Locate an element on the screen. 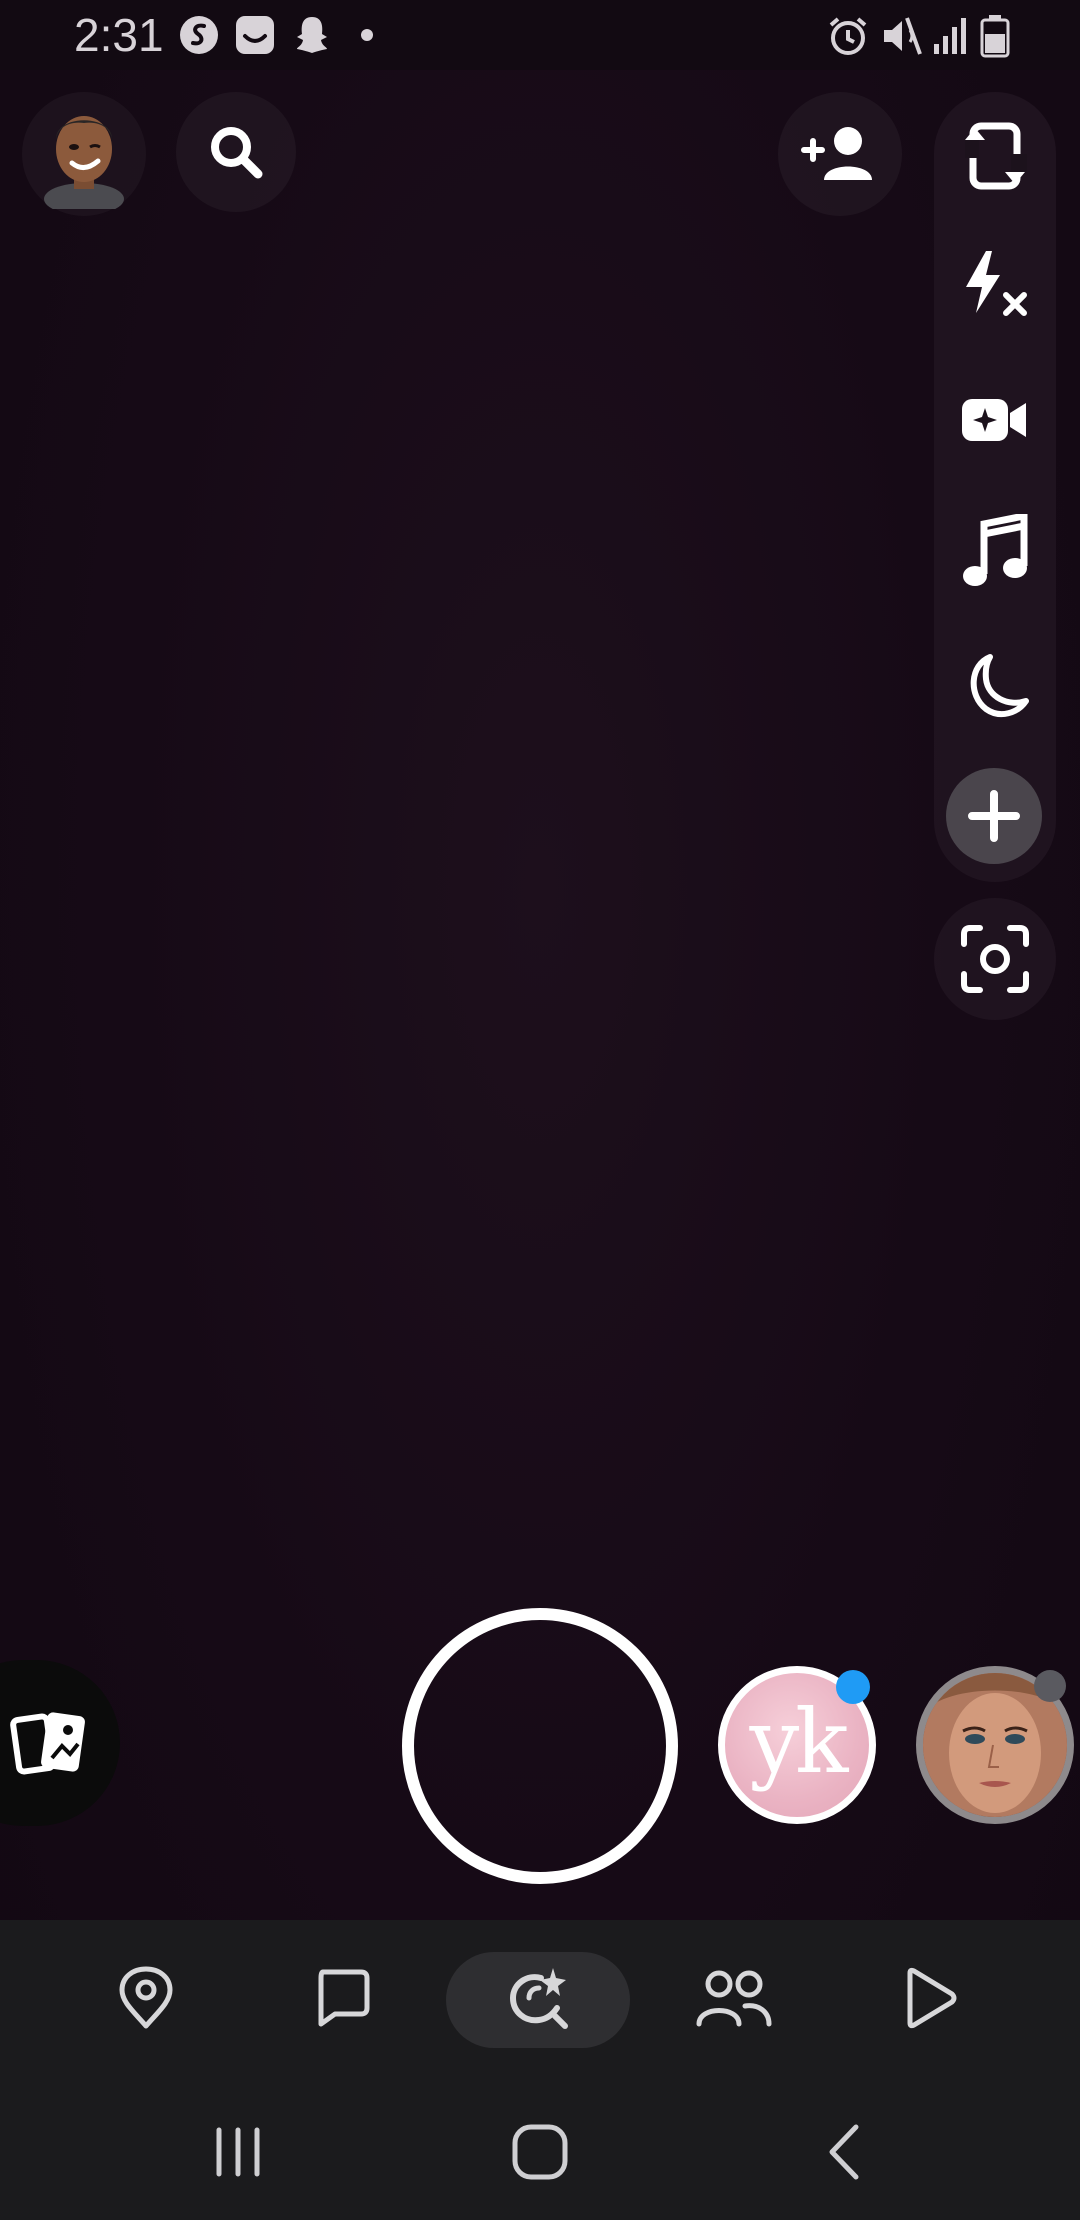 The height and width of the screenshot is (2220, 1080). home-icon is located at coordinates (540, 2152).